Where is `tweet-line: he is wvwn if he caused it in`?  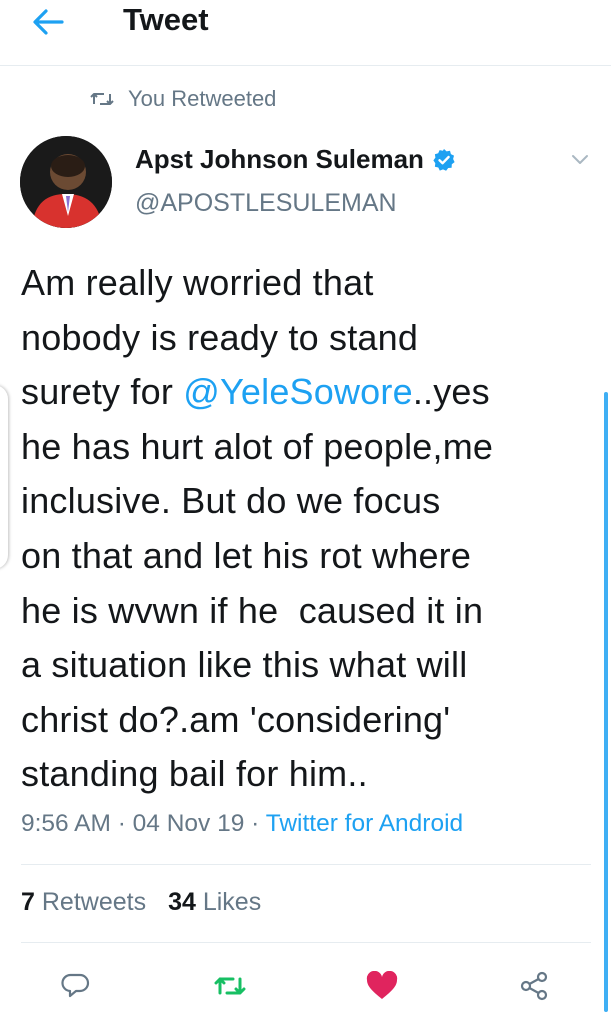
tweet-line: he is wvwn if he caused it in is located at coordinates (252, 610).